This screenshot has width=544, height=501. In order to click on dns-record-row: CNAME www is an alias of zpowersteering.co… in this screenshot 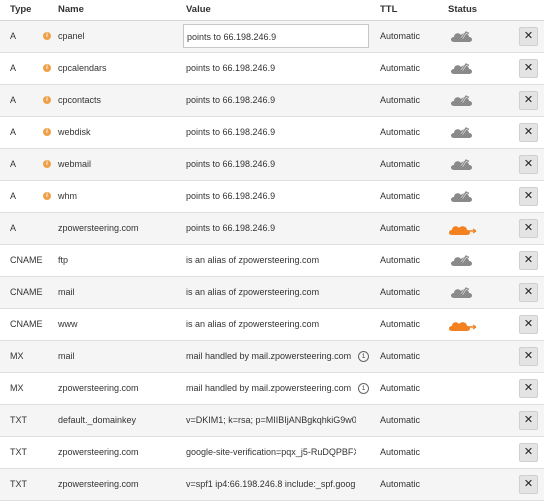, I will do `click(272, 325)`.